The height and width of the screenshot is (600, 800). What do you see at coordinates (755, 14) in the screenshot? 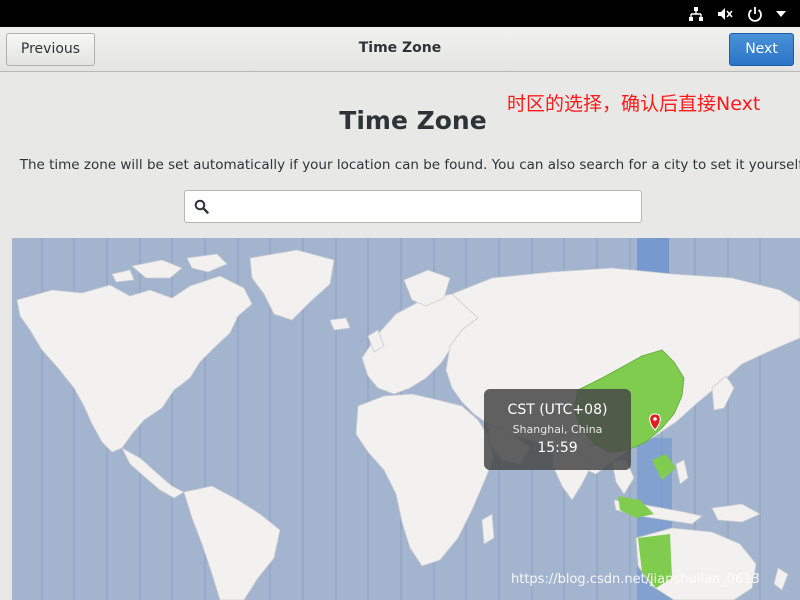
I see `power-icon` at bounding box center [755, 14].